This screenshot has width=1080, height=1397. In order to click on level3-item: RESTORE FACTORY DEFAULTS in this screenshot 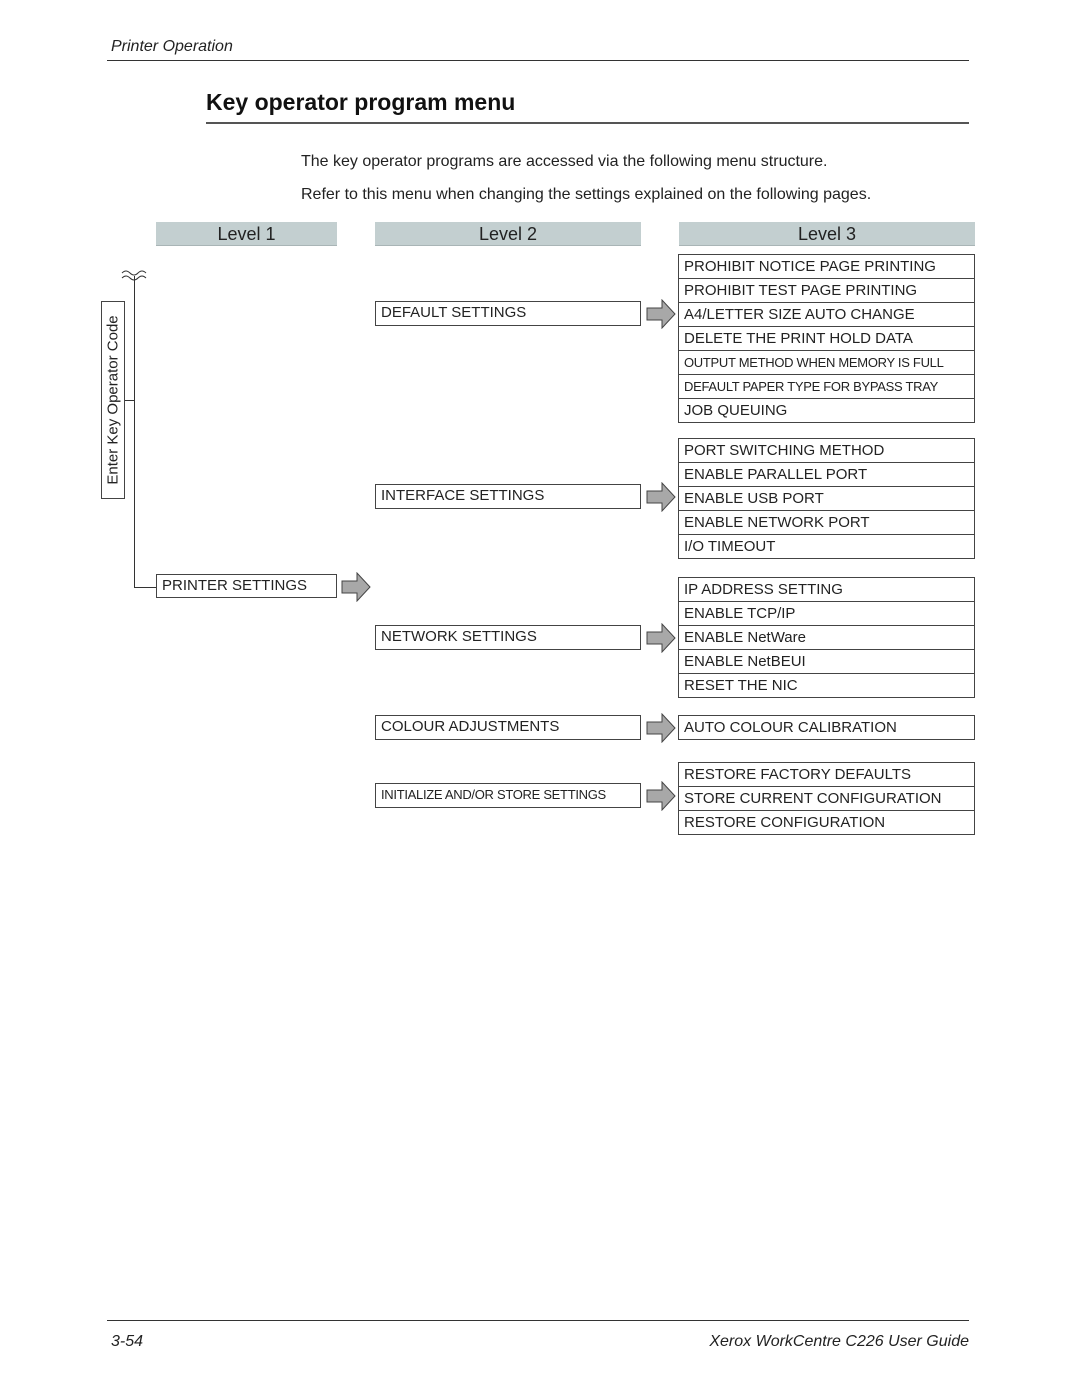, I will do `click(826, 774)`.